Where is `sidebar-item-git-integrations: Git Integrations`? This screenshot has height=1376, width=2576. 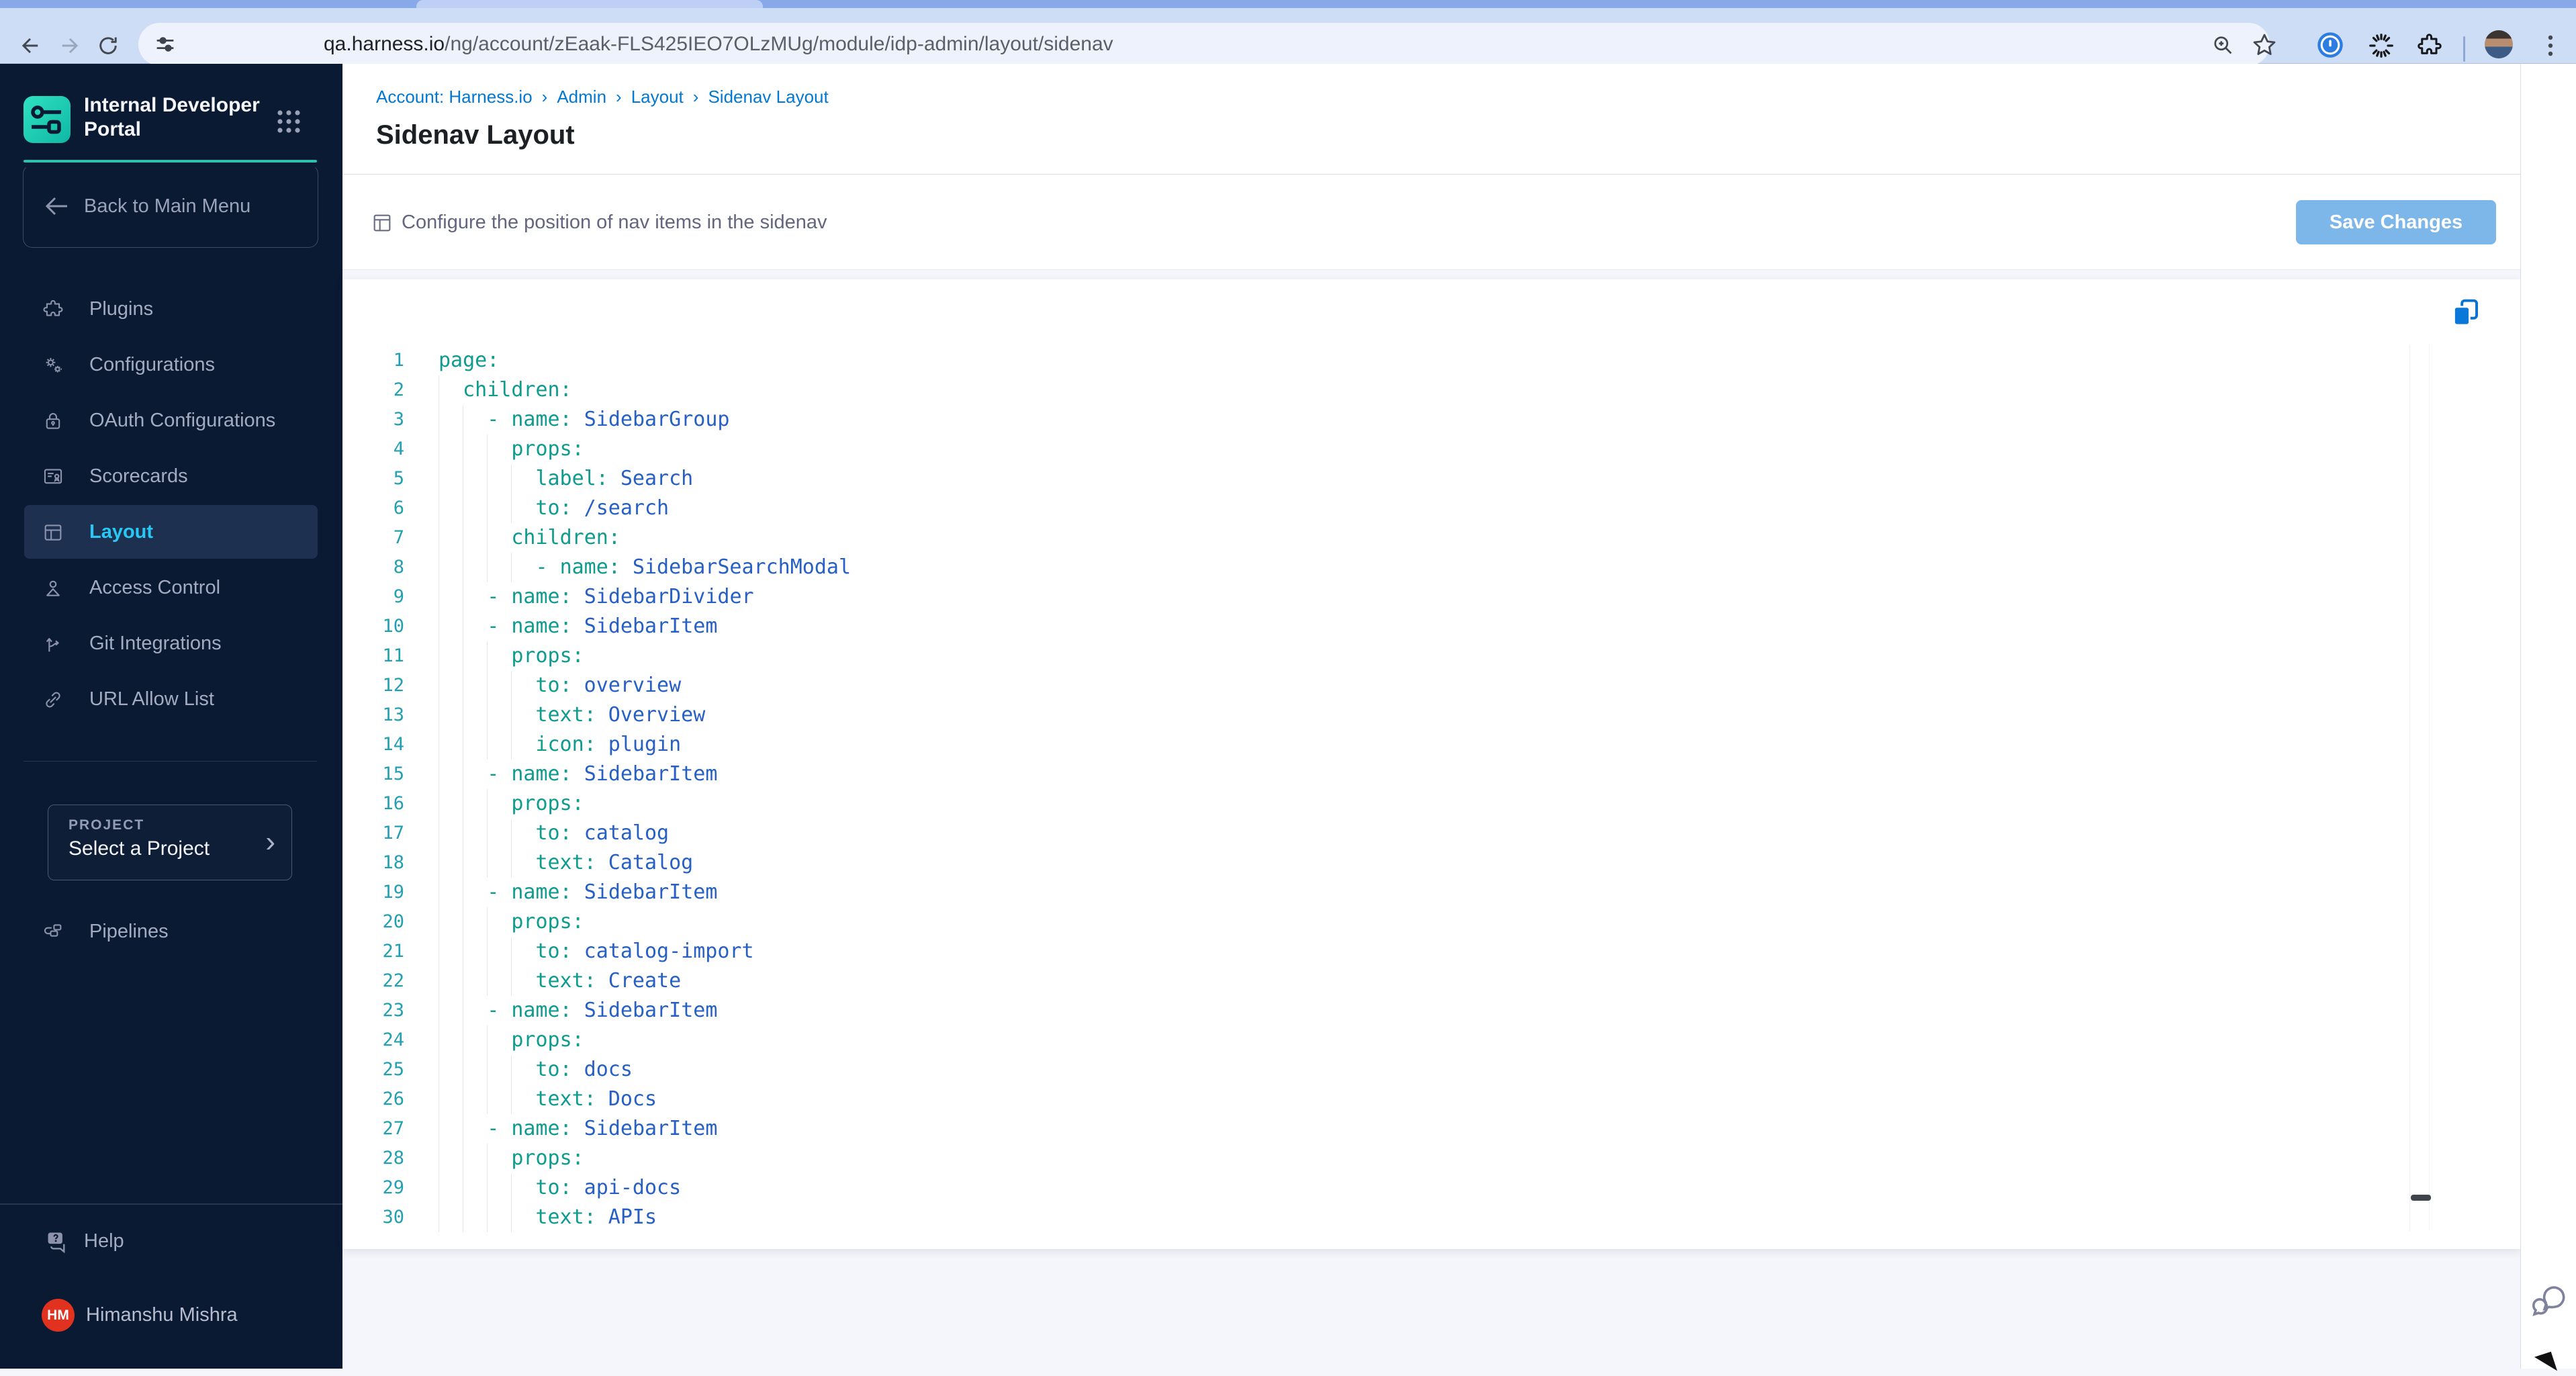
sidebar-item-git-integrations: Git Integrations is located at coordinates (171, 643).